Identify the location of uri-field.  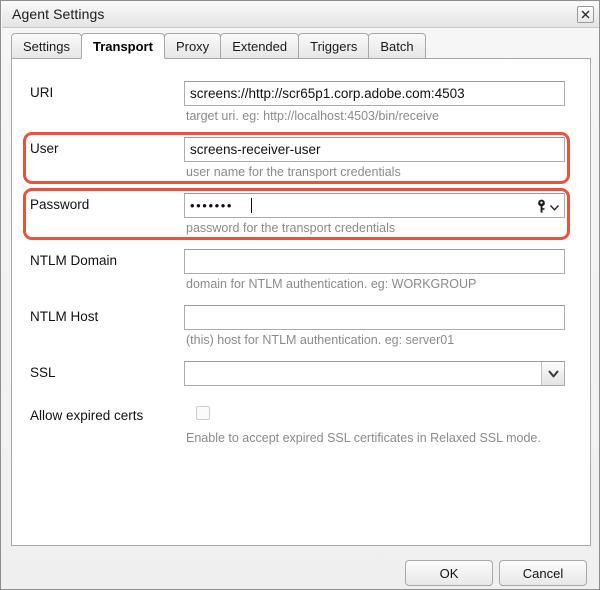
(374, 93).